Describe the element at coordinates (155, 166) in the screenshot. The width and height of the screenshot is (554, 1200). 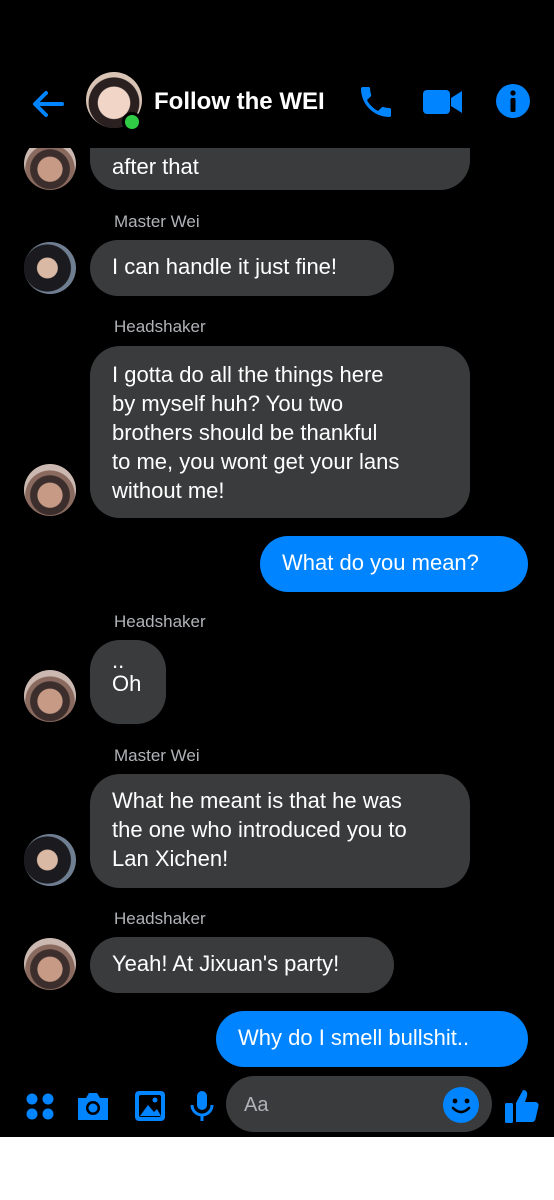
I see `message-text: after that` at that location.